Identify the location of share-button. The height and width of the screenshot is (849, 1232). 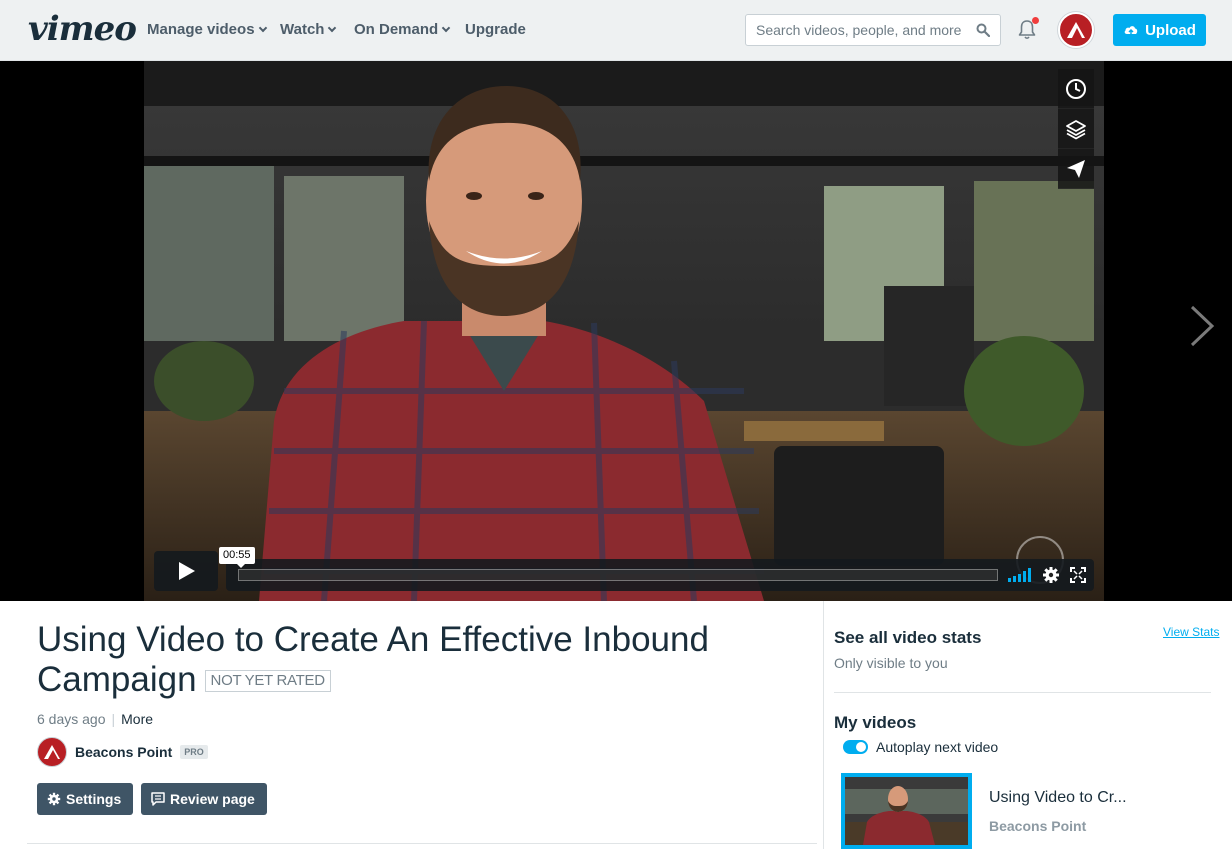
(1076, 169).